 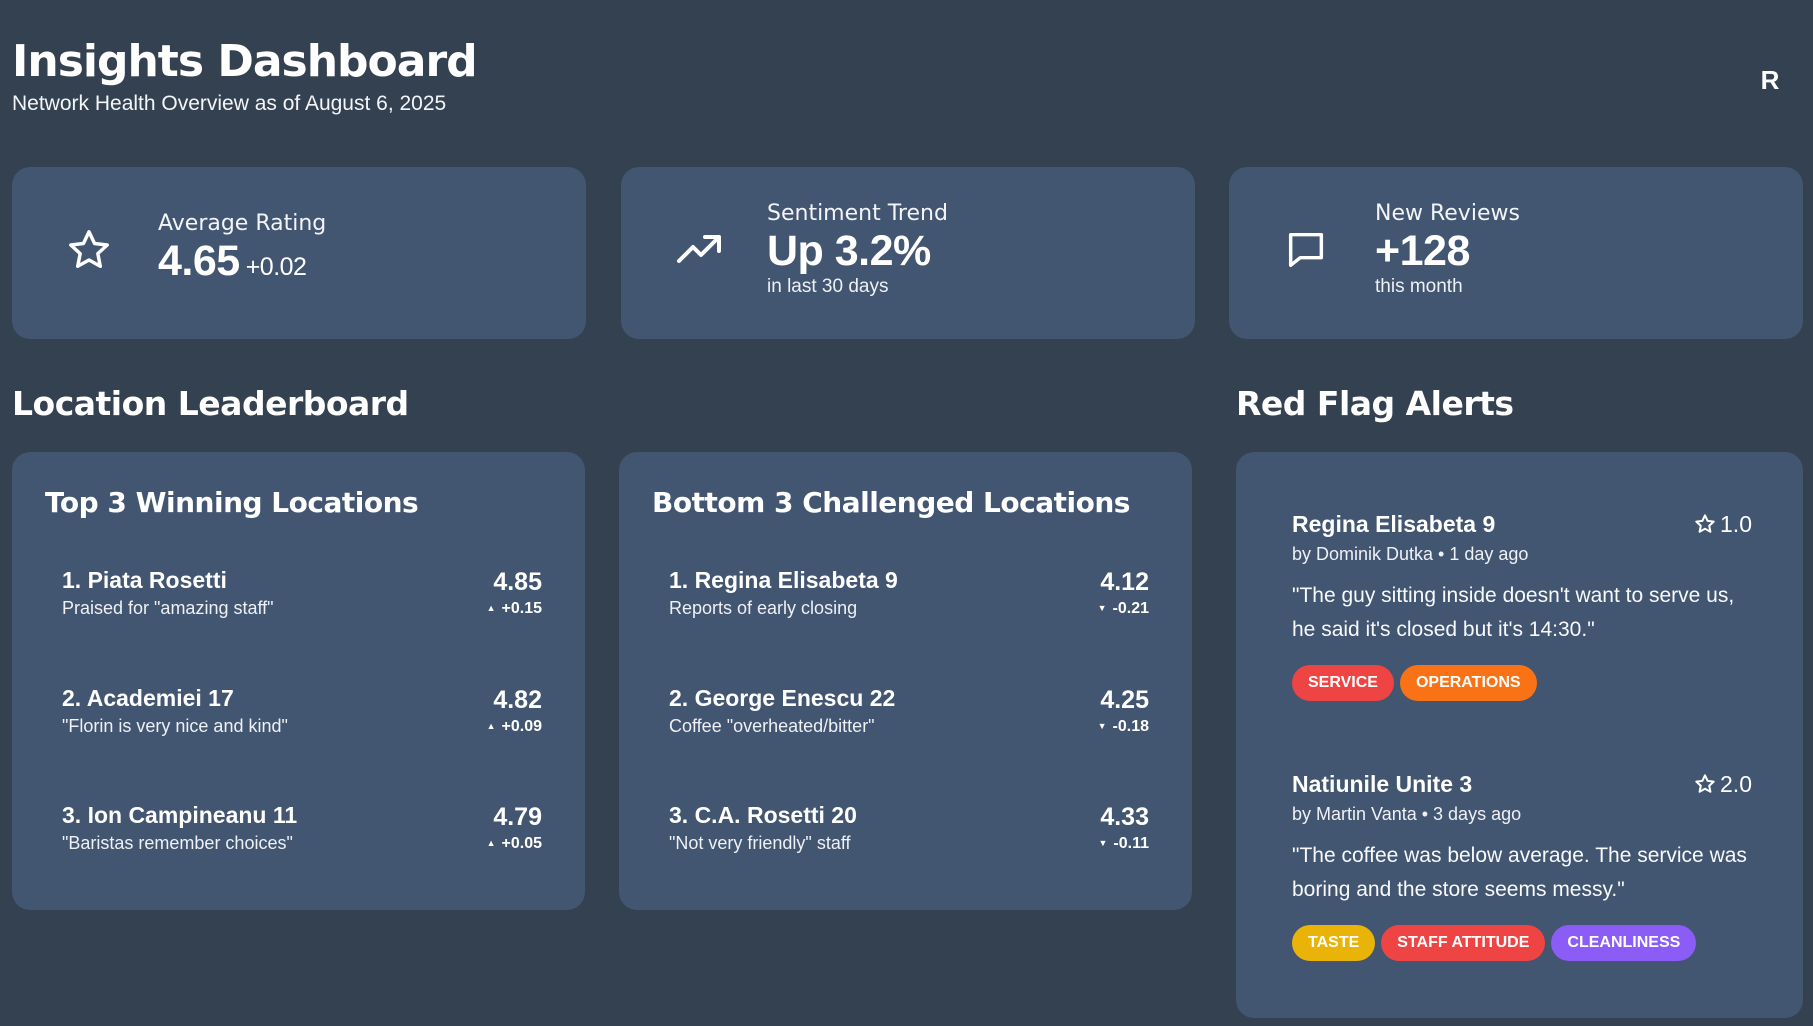 What do you see at coordinates (1334, 943) in the screenshot?
I see `tag-taste: TASTE` at bounding box center [1334, 943].